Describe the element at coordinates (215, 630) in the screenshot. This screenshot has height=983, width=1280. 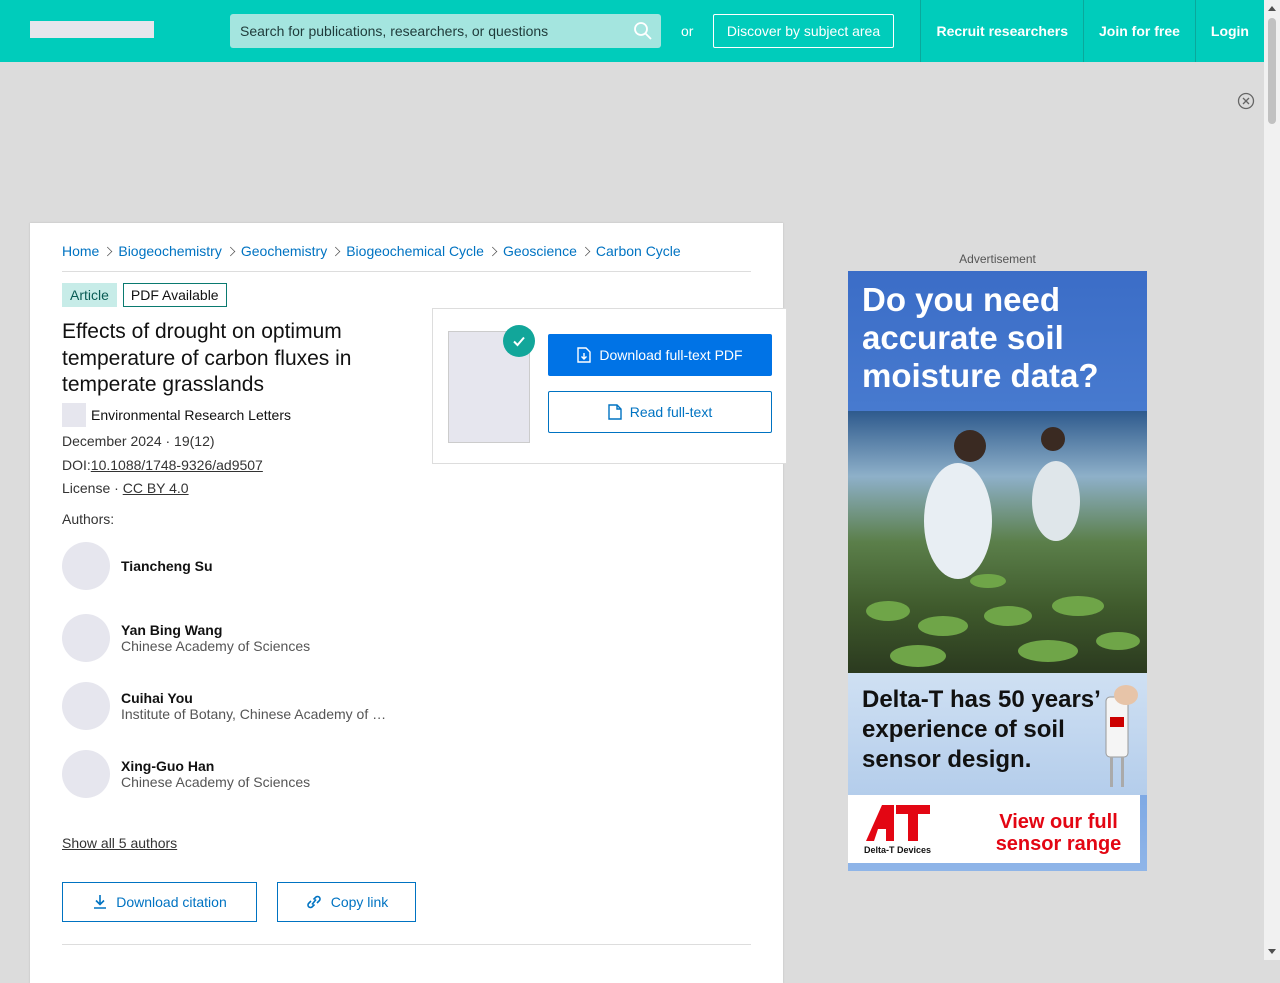
I see `author-name: Yan Bing Wang` at that location.